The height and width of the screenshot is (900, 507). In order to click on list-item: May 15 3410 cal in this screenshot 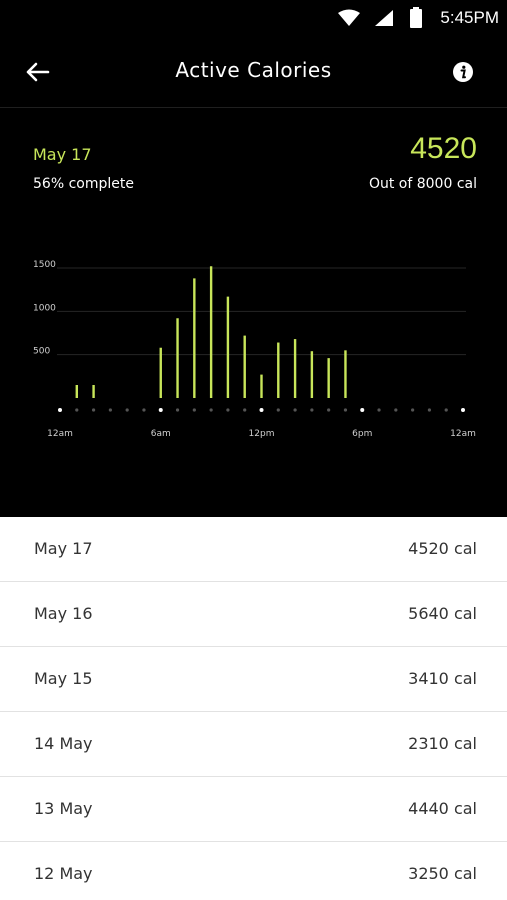, I will do `click(253, 679)`.